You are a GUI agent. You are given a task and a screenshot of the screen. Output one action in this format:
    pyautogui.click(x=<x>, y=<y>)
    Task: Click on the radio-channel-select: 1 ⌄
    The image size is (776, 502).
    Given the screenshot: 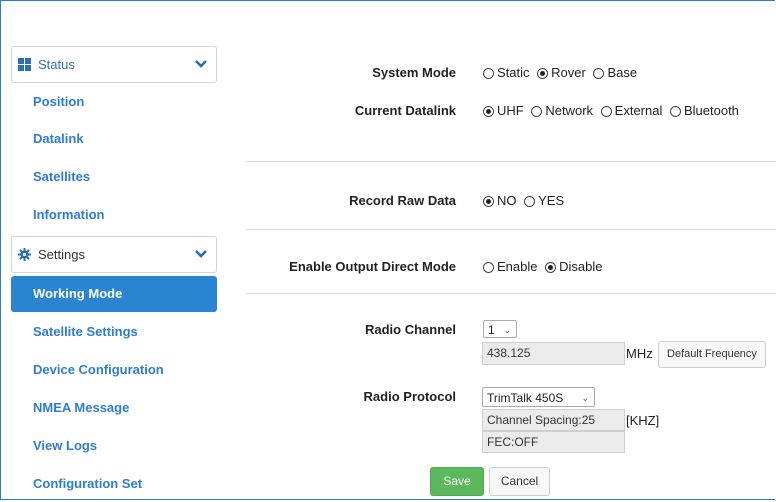 What is the action you would take?
    pyautogui.click(x=500, y=329)
    